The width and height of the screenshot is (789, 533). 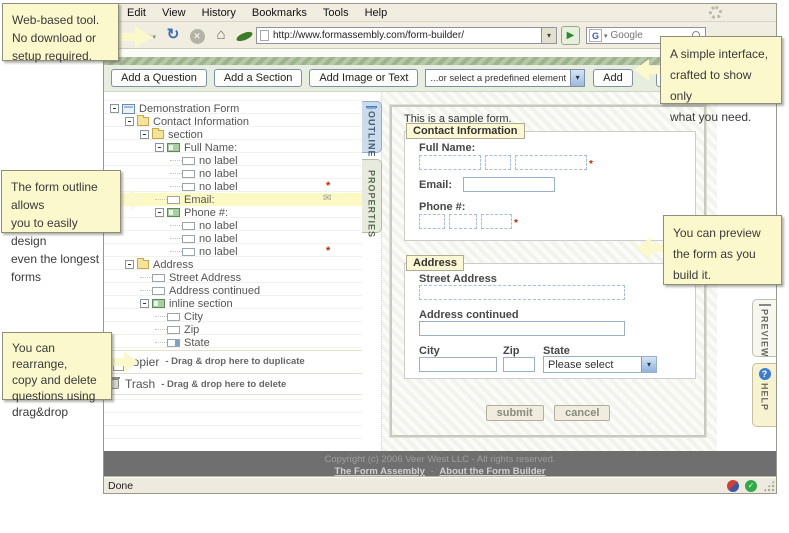 I want to click on copier-dropzone: Copier - Drag & drop here to duplicate, so click(x=233, y=361).